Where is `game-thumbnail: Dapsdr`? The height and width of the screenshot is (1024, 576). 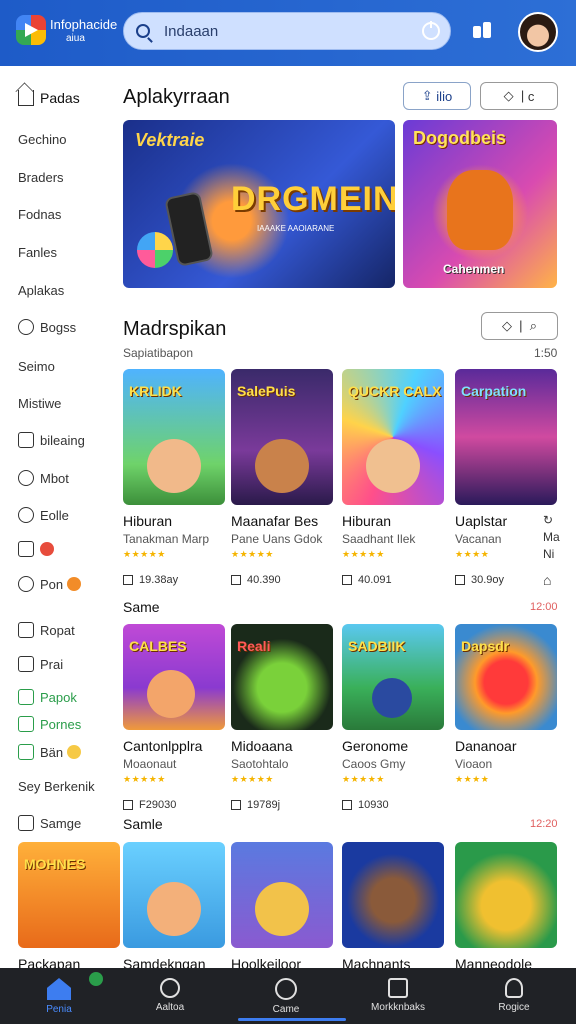 game-thumbnail: Dapsdr is located at coordinates (506, 677).